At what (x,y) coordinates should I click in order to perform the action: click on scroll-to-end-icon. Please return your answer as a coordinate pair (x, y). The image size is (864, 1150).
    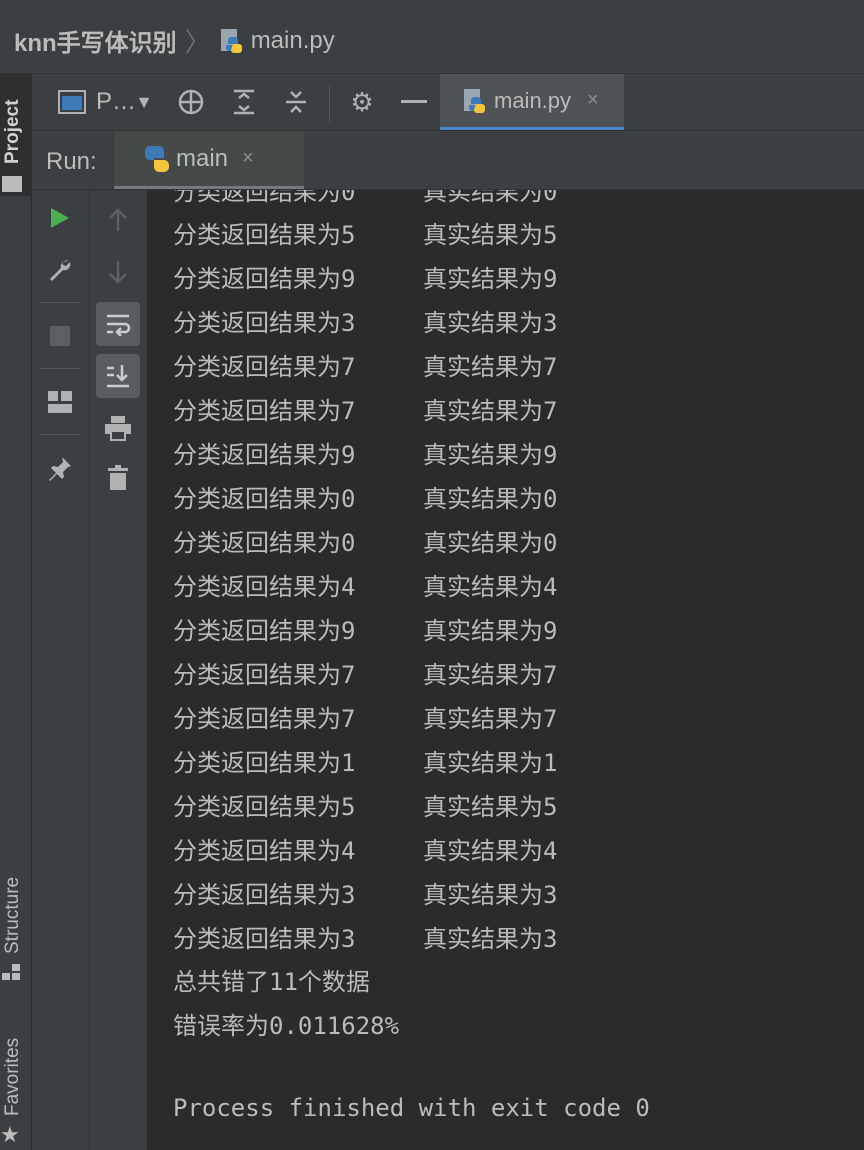
    Looking at the image, I should click on (118, 376).